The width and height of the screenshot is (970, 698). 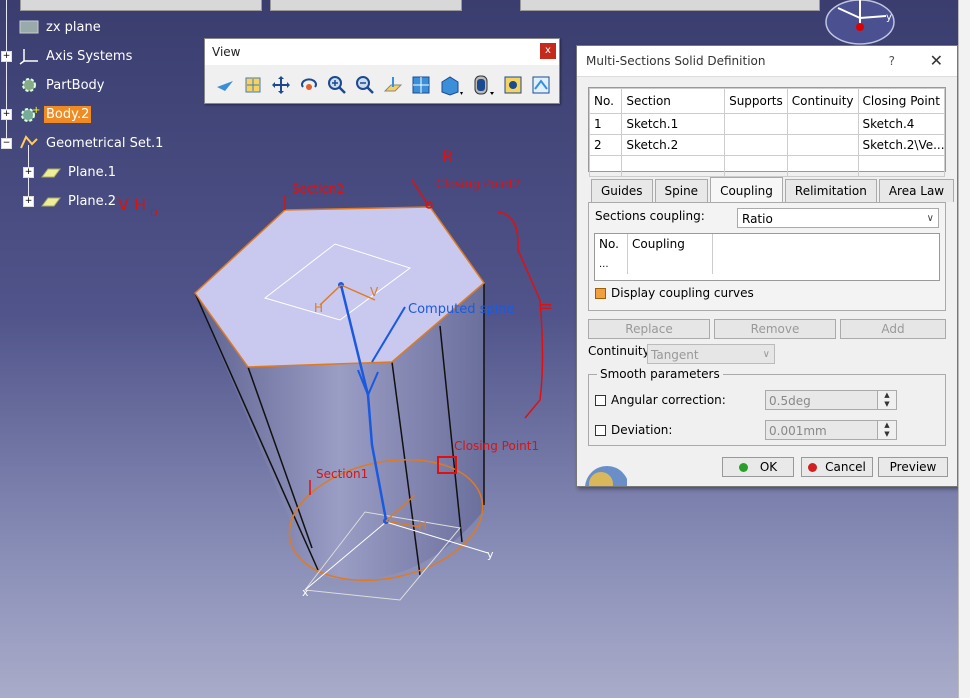 I want to click on view-toolbar-title: View, so click(x=382, y=52).